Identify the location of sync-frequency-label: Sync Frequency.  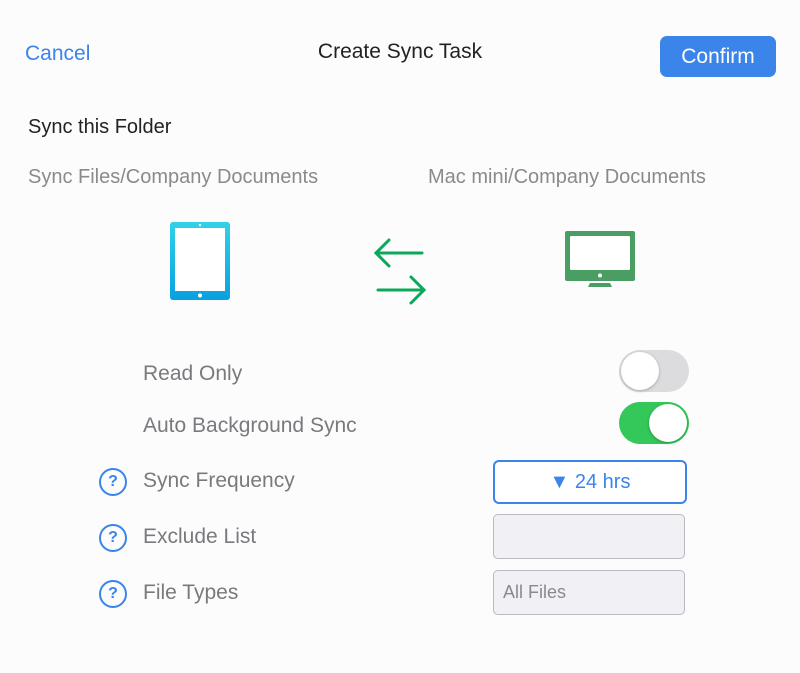
(219, 480).